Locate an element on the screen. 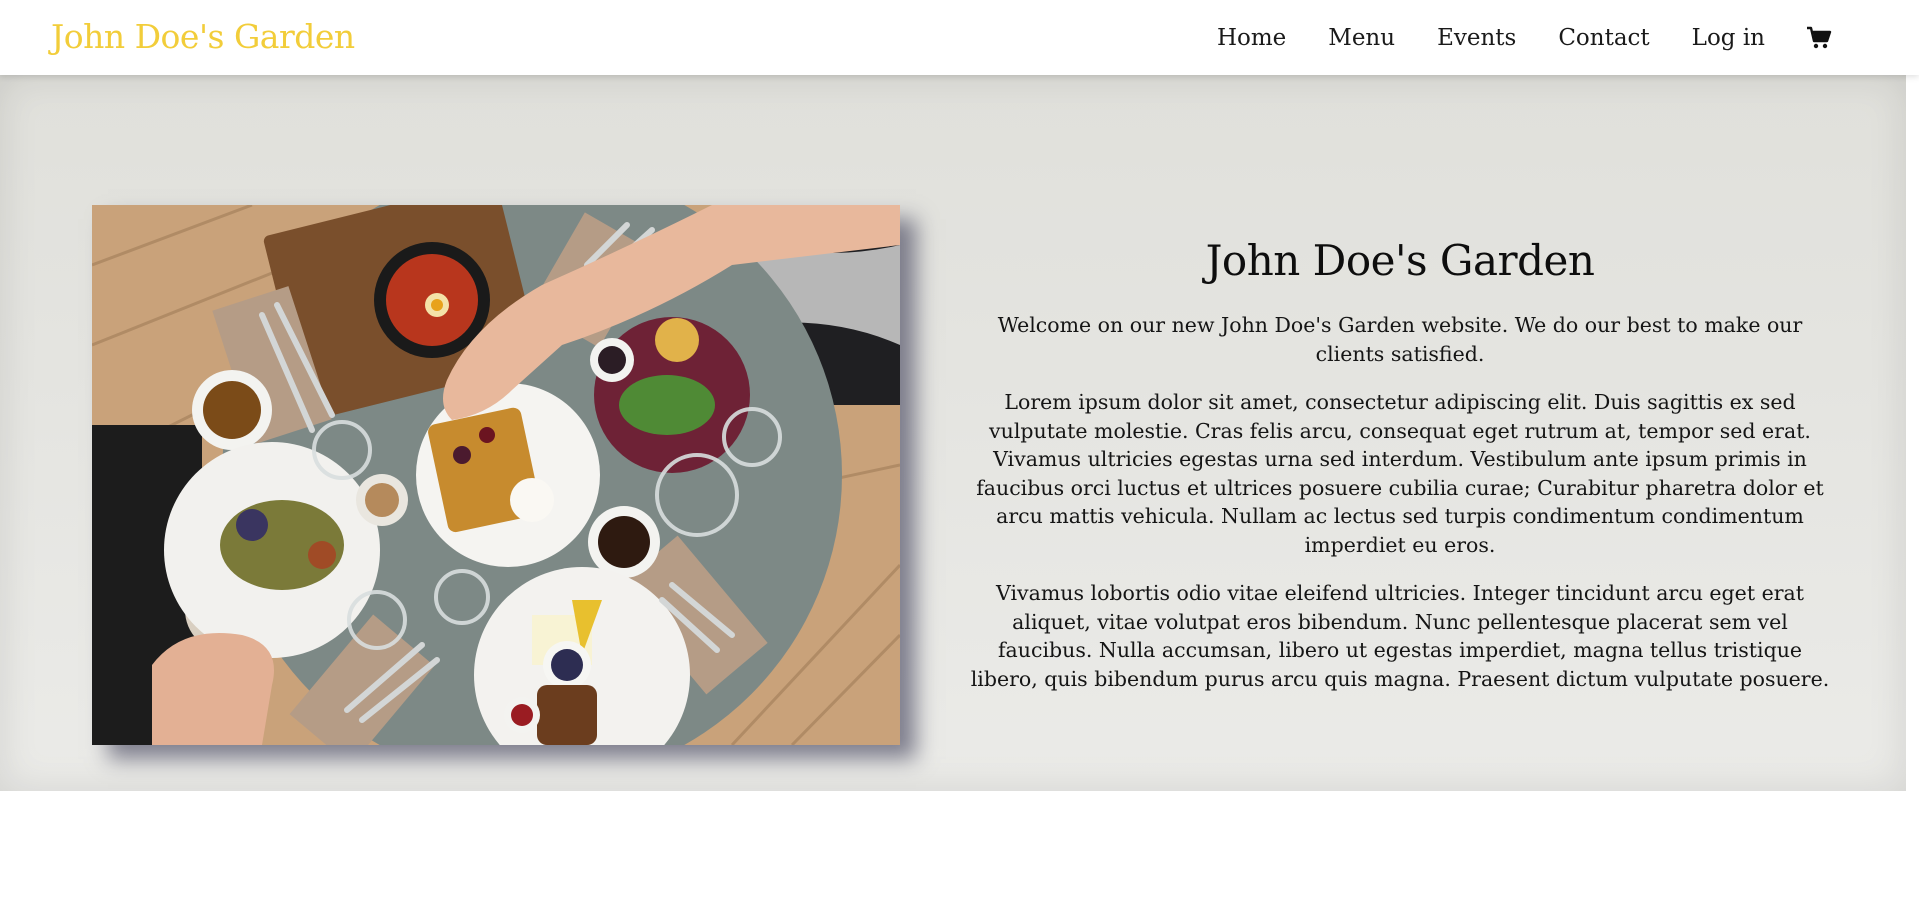 The image size is (1919, 901). main-nav: Home Menu Events Contact Log in is located at coordinates (1504, 38).